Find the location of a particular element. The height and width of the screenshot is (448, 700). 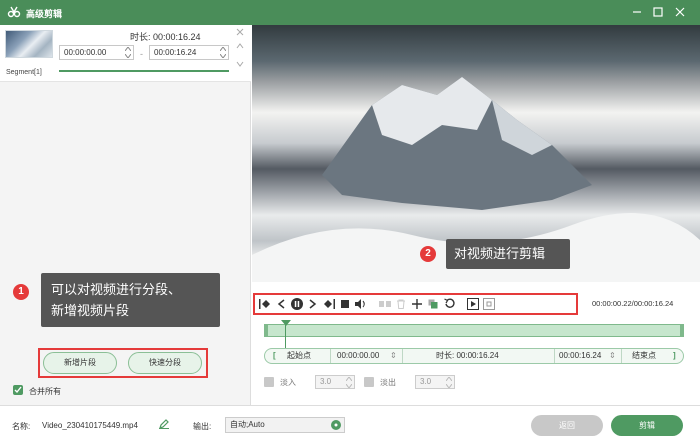

maximize-icon is located at coordinates (658, 12).